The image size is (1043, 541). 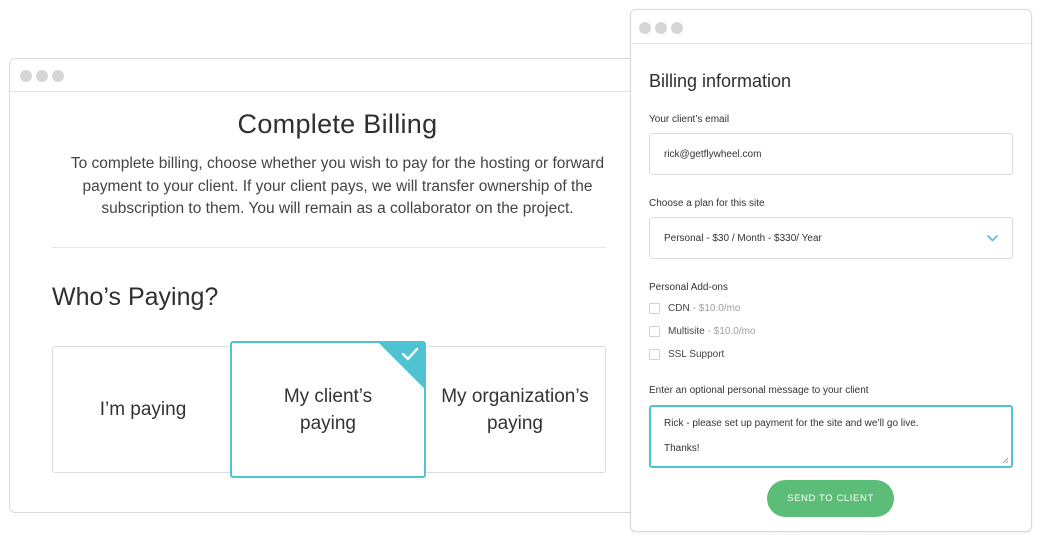 I want to click on page-title: Complete Billing, so click(x=337, y=124).